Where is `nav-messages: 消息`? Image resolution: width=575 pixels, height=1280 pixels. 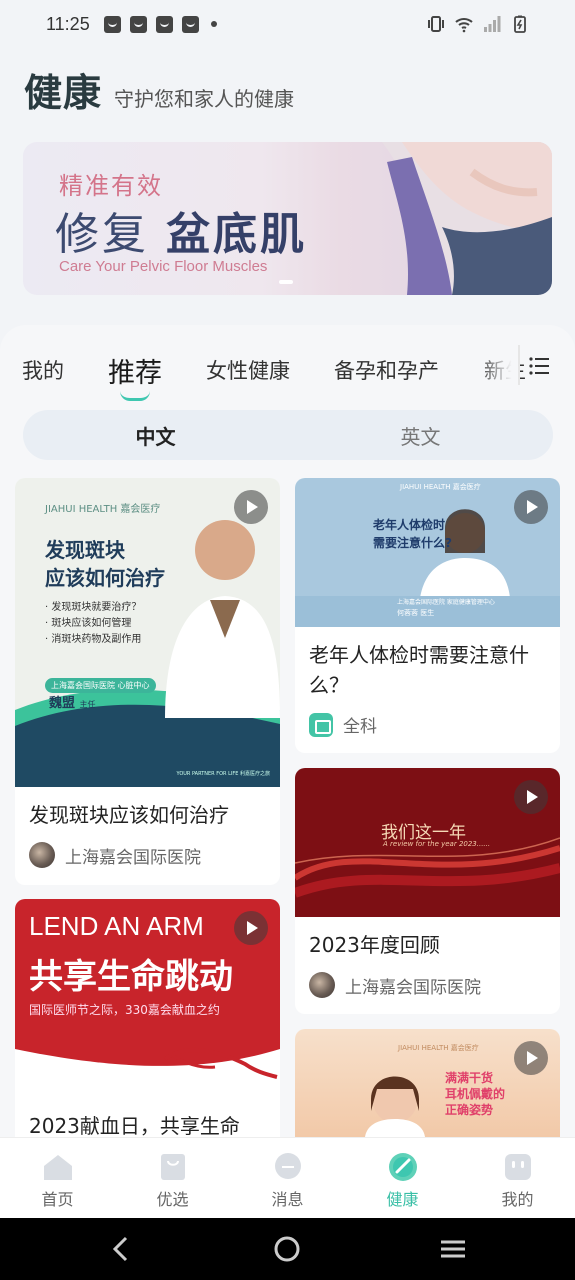
nav-messages: 消息 is located at coordinates (287, 1178).